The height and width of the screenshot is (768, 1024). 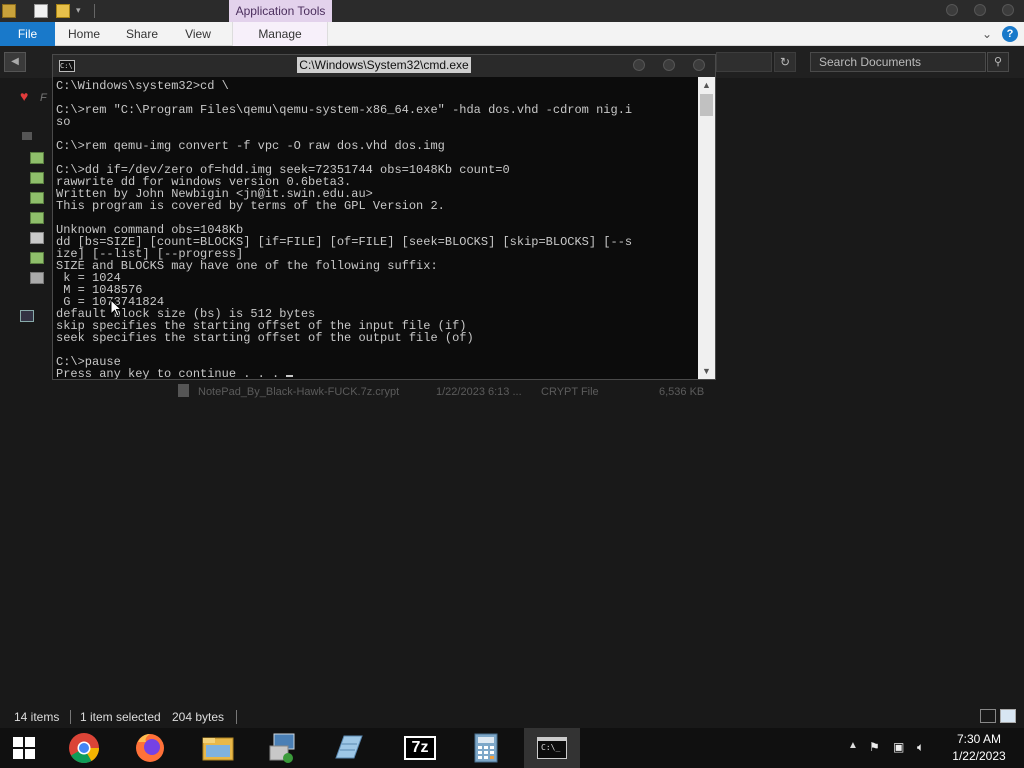 I want to click on text-cursor, so click(x=290, y=376).